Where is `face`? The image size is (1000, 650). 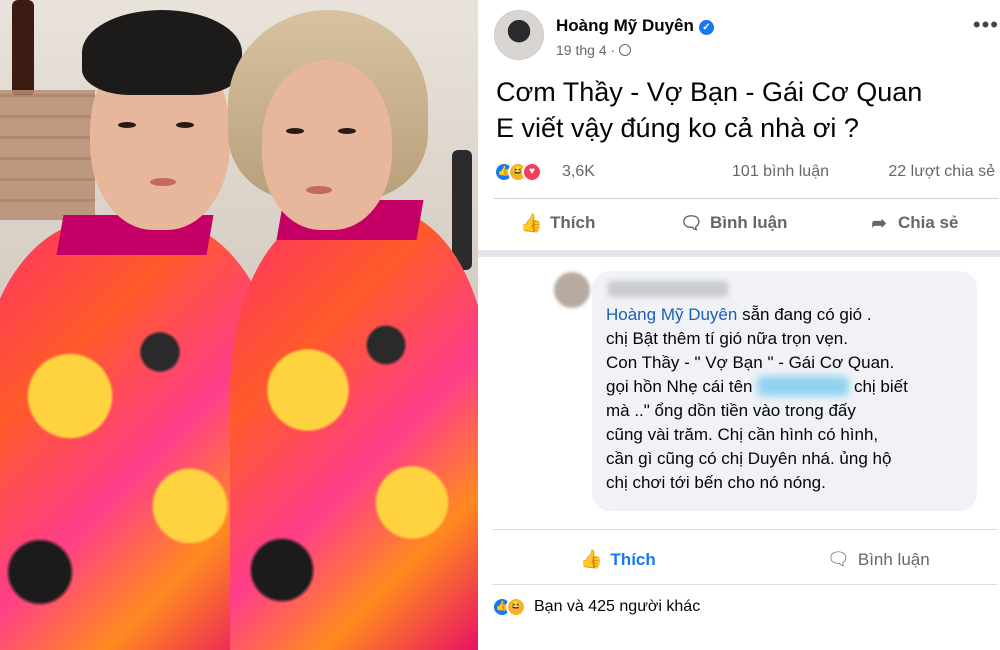
face is located at coordinates (327, 145).